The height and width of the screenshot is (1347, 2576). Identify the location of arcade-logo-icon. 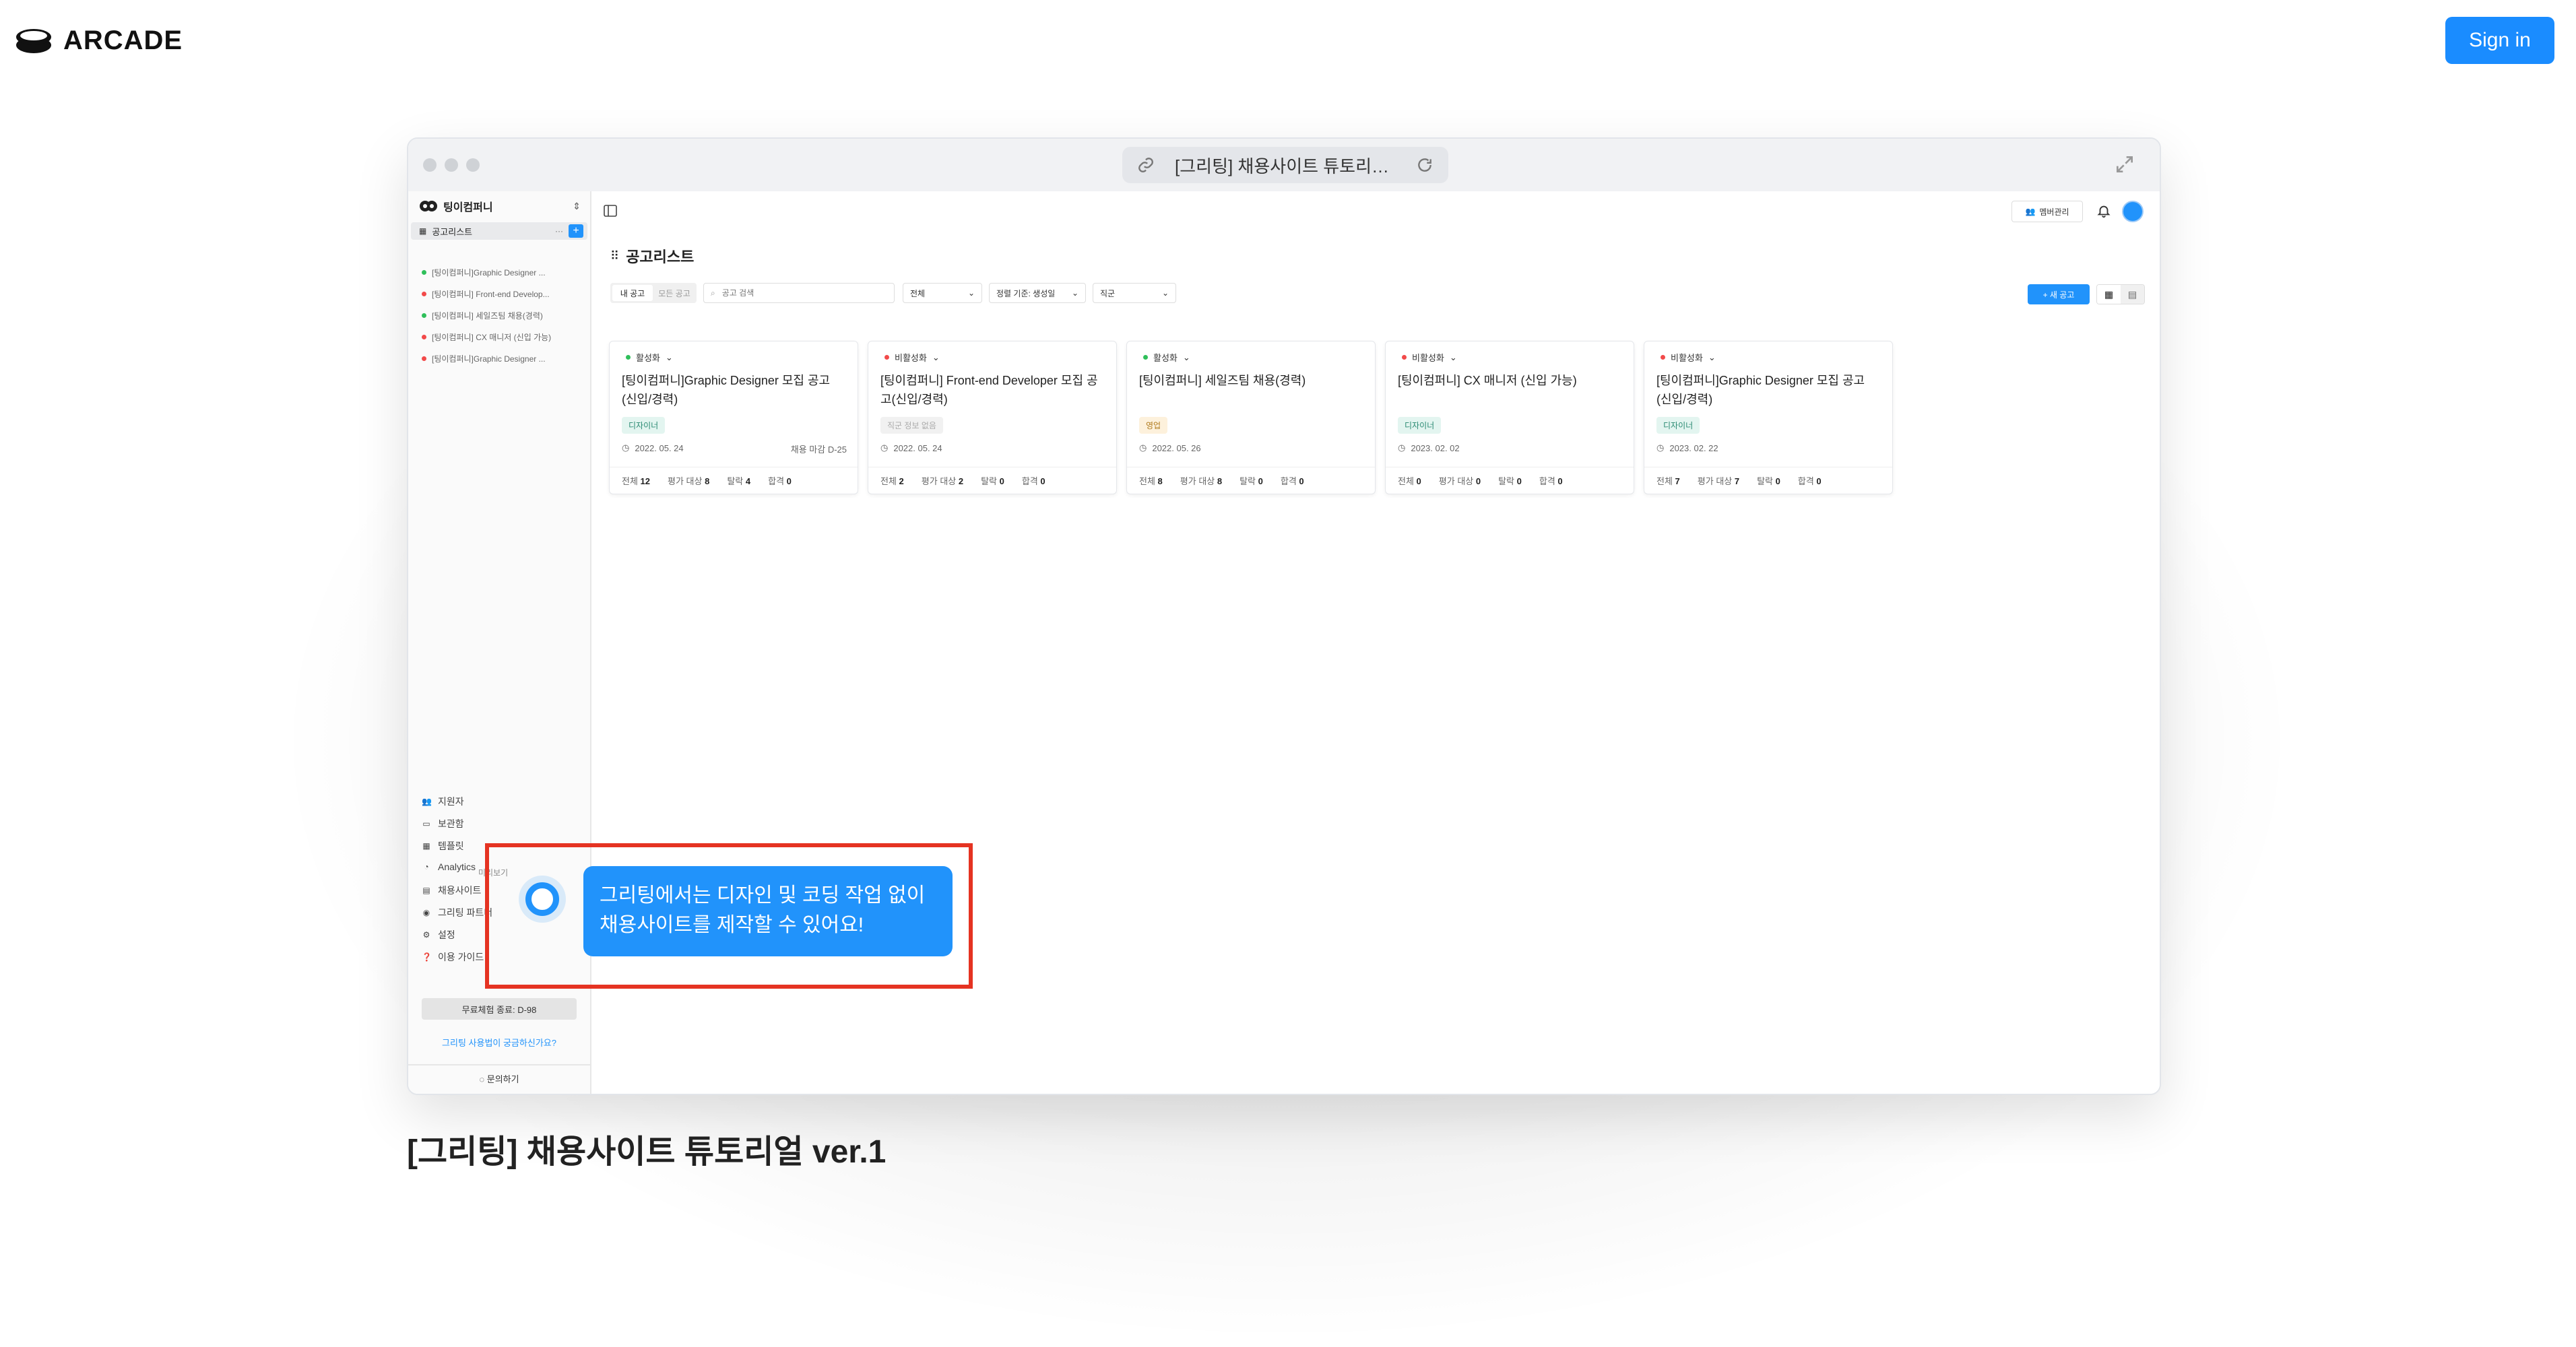
(33, 41).